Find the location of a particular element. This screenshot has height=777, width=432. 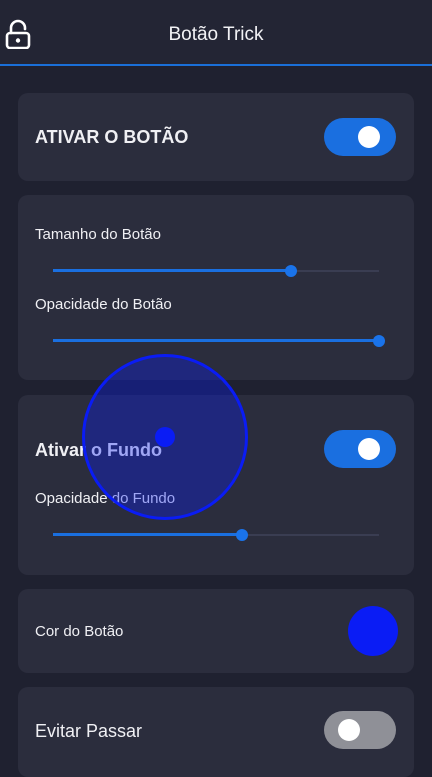

page-title: Botão Trick is located at coordinates (216, 34).